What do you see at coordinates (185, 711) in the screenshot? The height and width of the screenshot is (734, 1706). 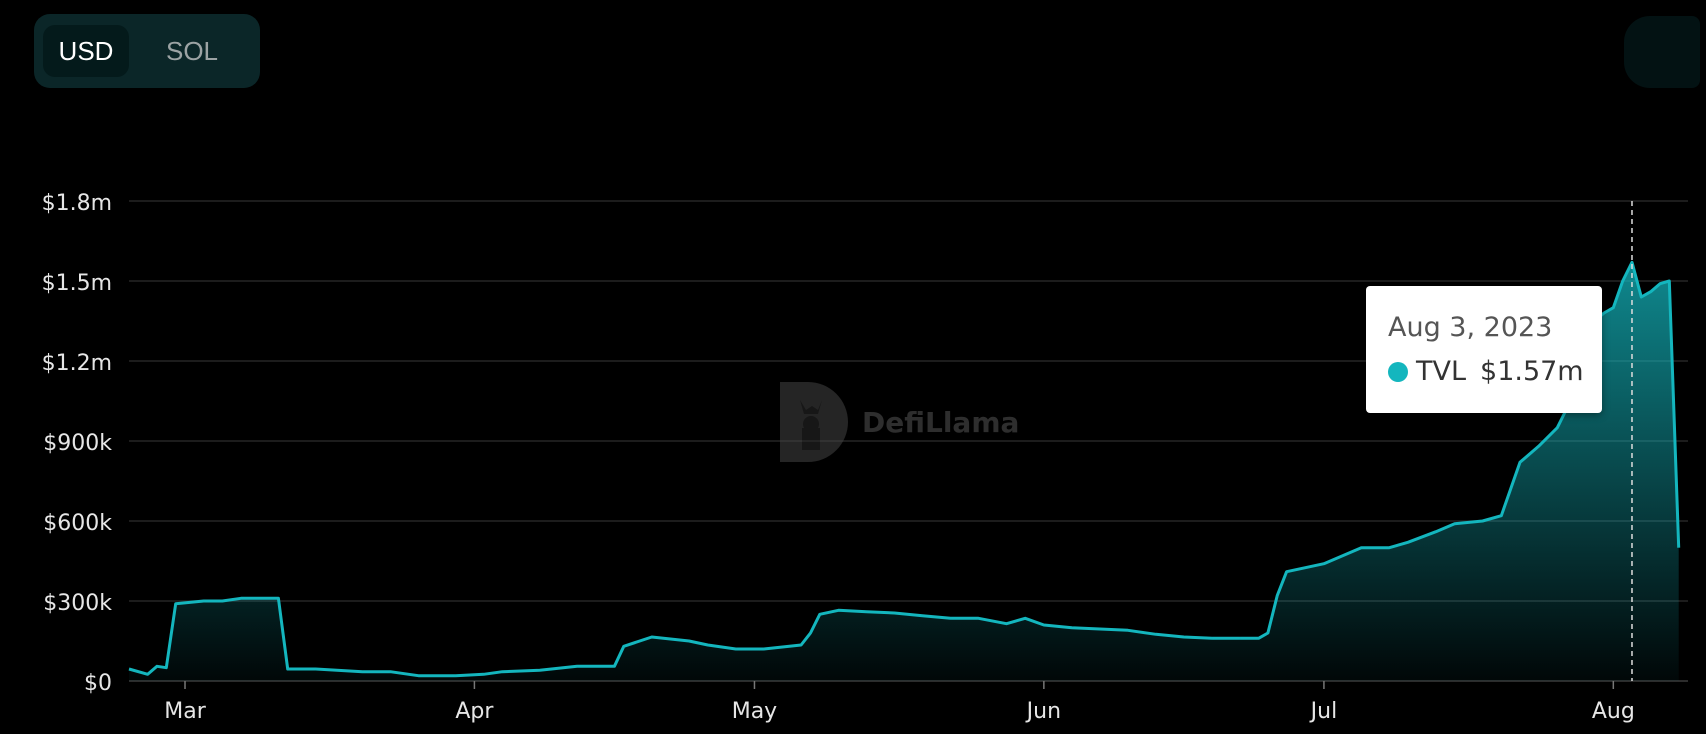 I see `x-tick-label: Mar` at bounding box center [185, 711].